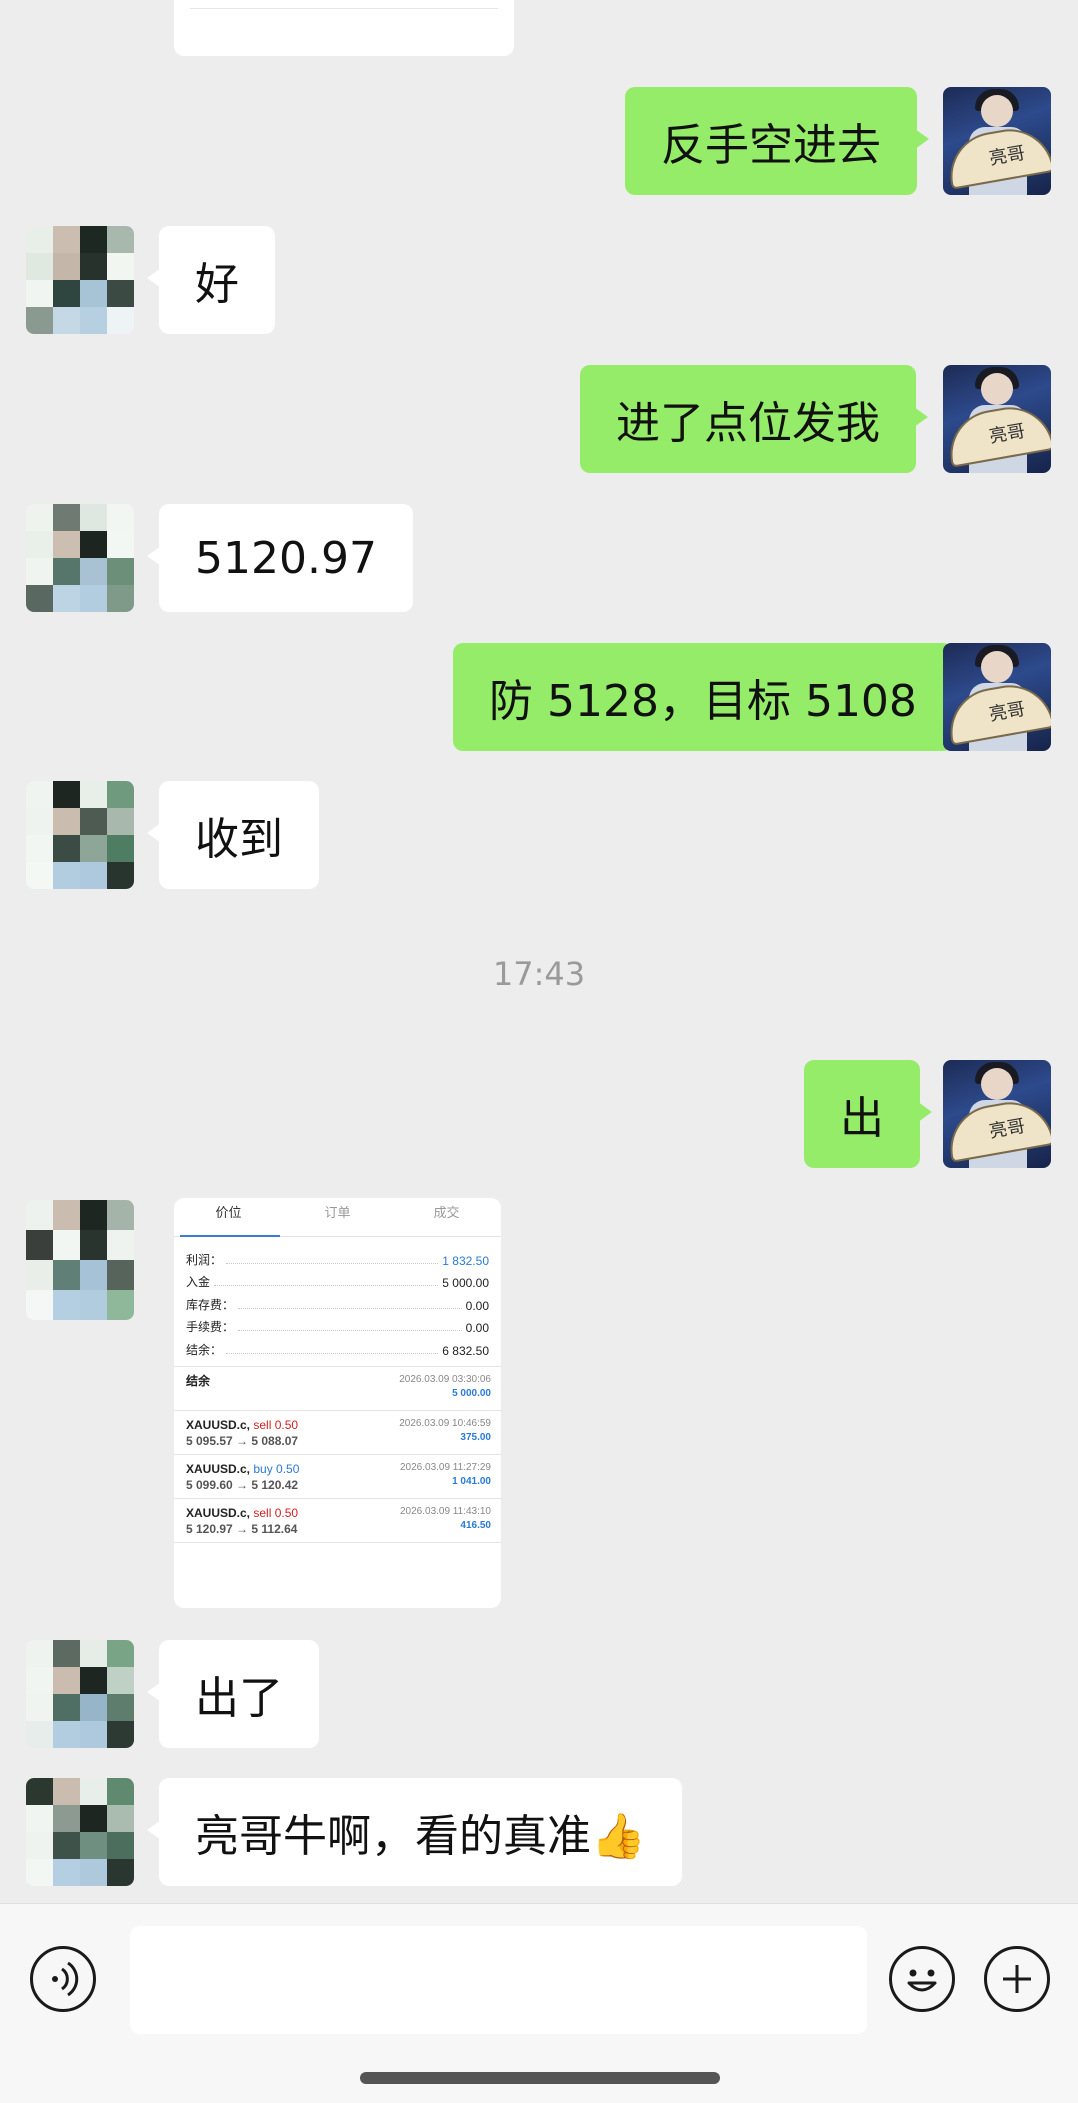 Image resolution: width=1078 pixels, height=2103 pixels. Describe the element at coordinates (233, 835) in the screenshot. I see `message-bubble-other: 收到` at that location.